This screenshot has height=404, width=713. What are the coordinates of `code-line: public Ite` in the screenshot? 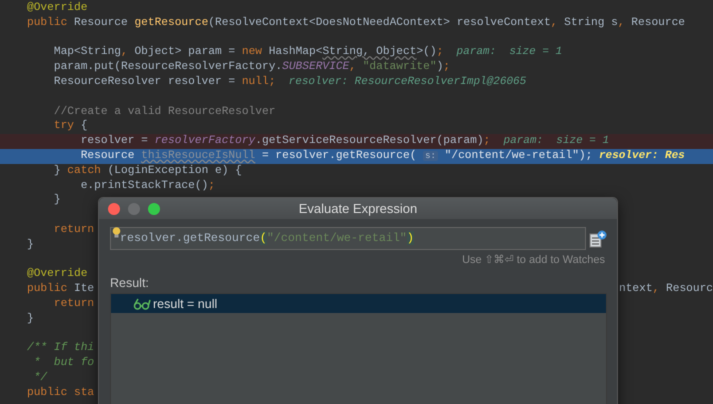 It's located at (60, 289).